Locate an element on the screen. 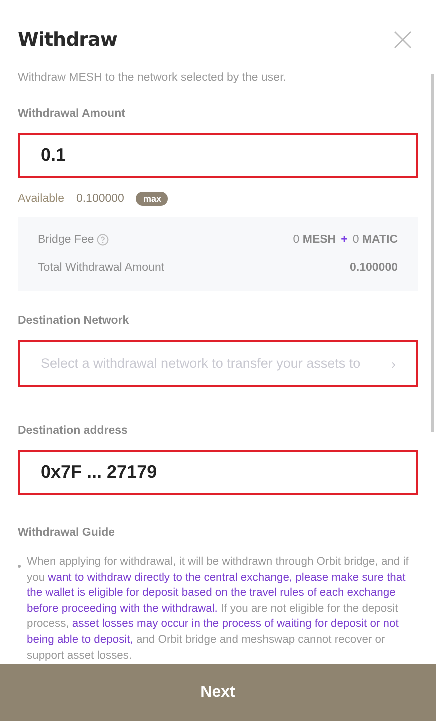 This screenshot has height=721, width=436. fee-value: 0 MESH is located at coordinates (314, 240).